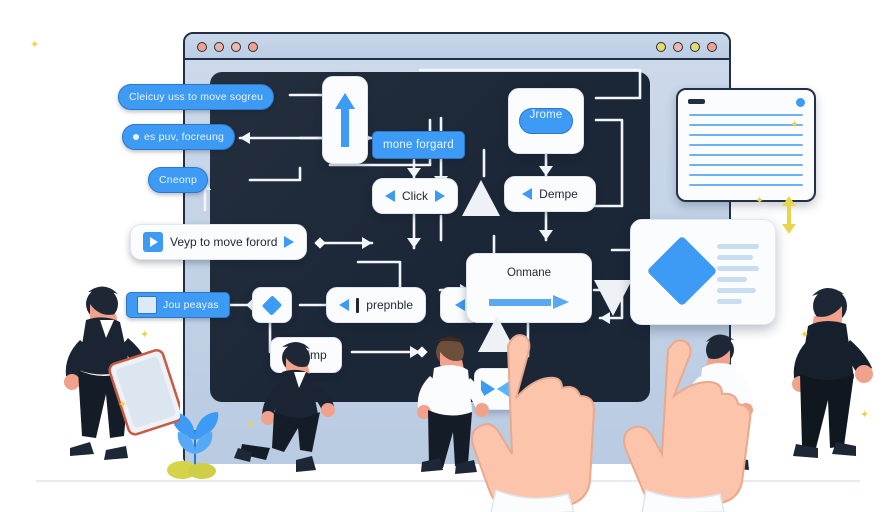  I want to click on node-label: Cleicuy uss to move sogreu, so click(196, 97).